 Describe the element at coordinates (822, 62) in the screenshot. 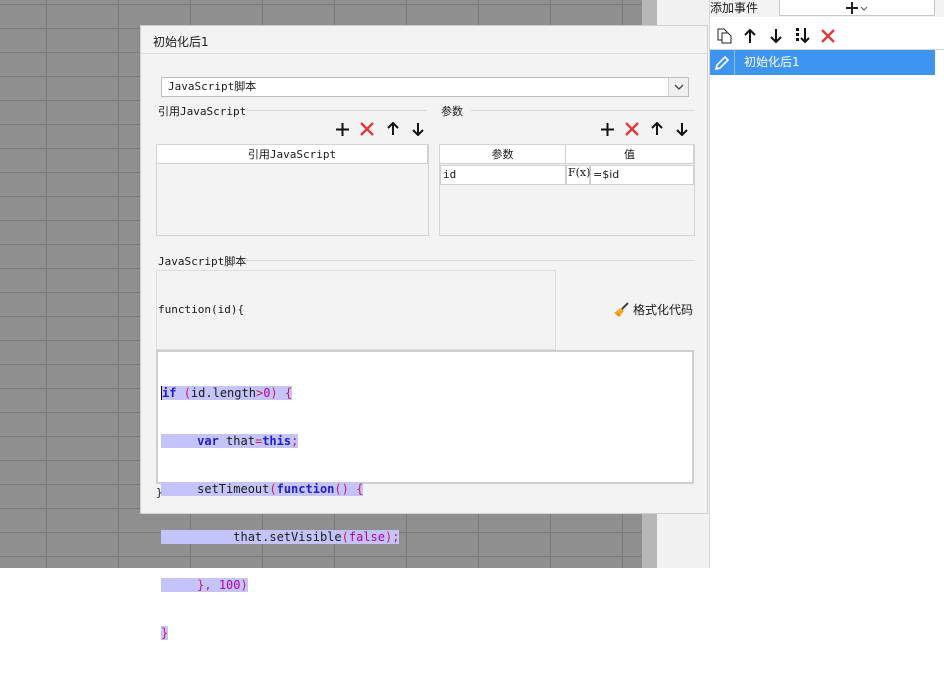

I see `event-item: 初始化后1` at that location.